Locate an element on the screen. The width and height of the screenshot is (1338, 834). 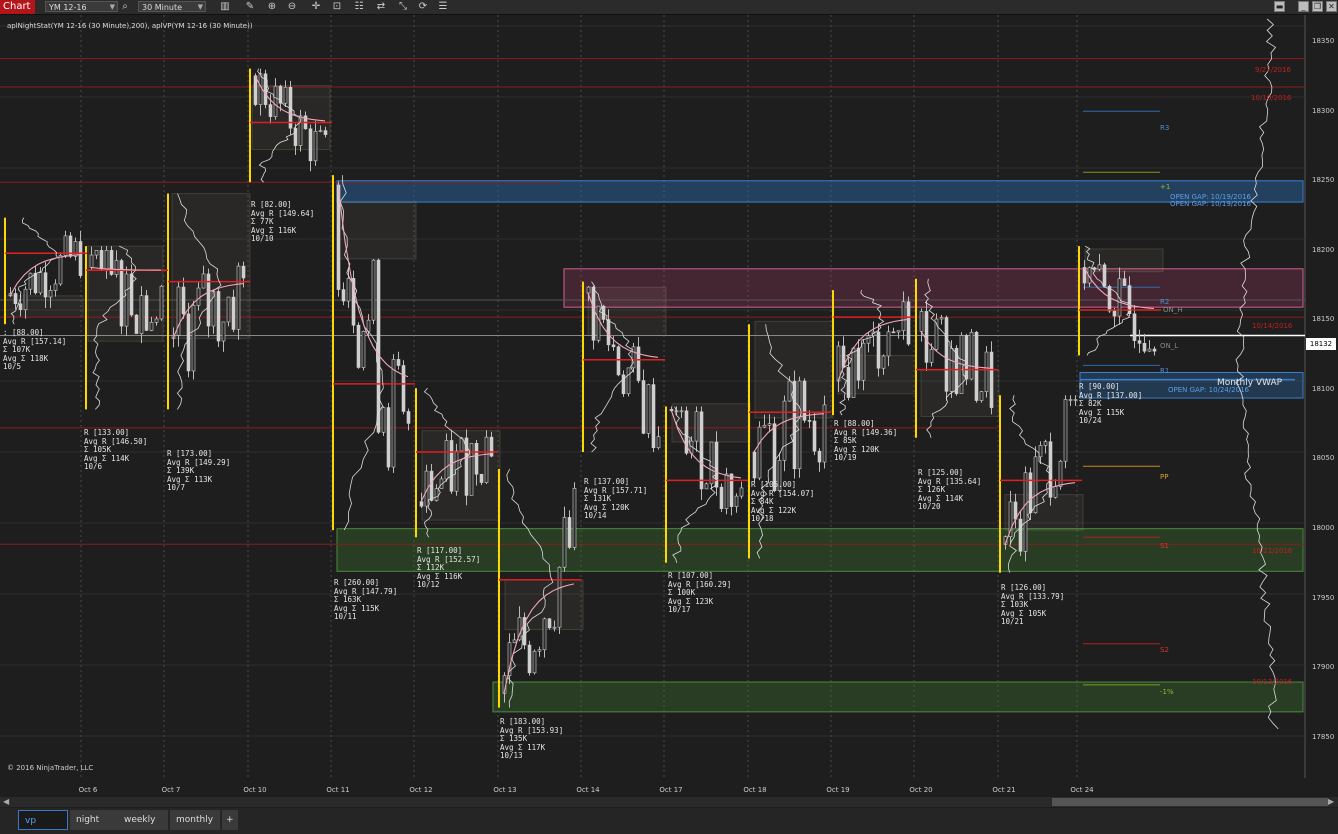
level-label-date: 9/27/2016 is located at coordinates (1273, 70).